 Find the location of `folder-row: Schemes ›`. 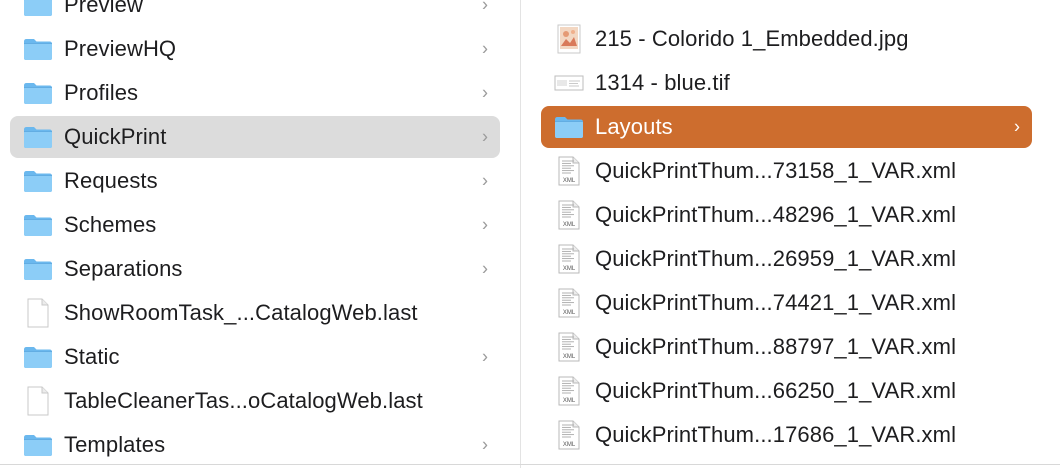

folder-row: Schemes › is located at coordinates (255, 225).